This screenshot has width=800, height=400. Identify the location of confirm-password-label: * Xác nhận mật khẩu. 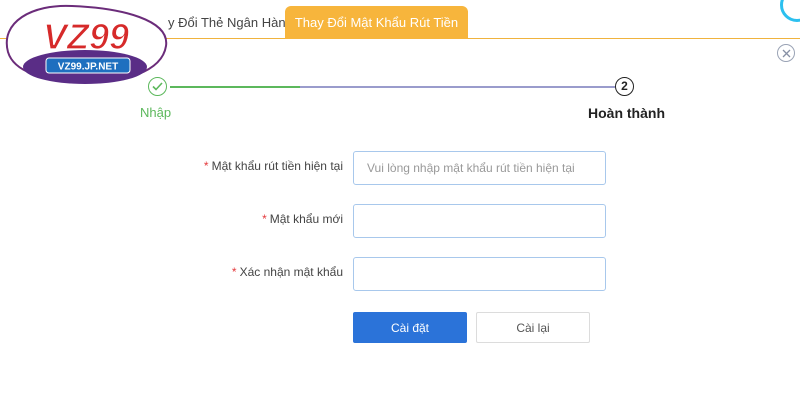
(287, 272).